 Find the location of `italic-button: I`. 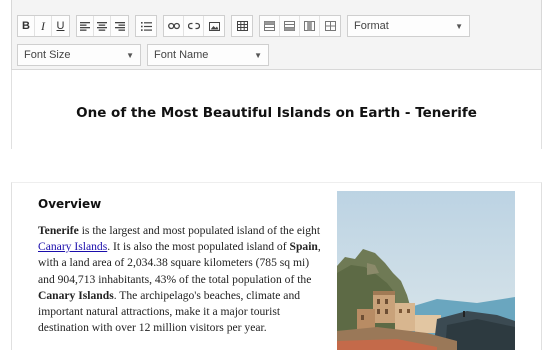

italic-button: I is located at coordinates (43, 26).